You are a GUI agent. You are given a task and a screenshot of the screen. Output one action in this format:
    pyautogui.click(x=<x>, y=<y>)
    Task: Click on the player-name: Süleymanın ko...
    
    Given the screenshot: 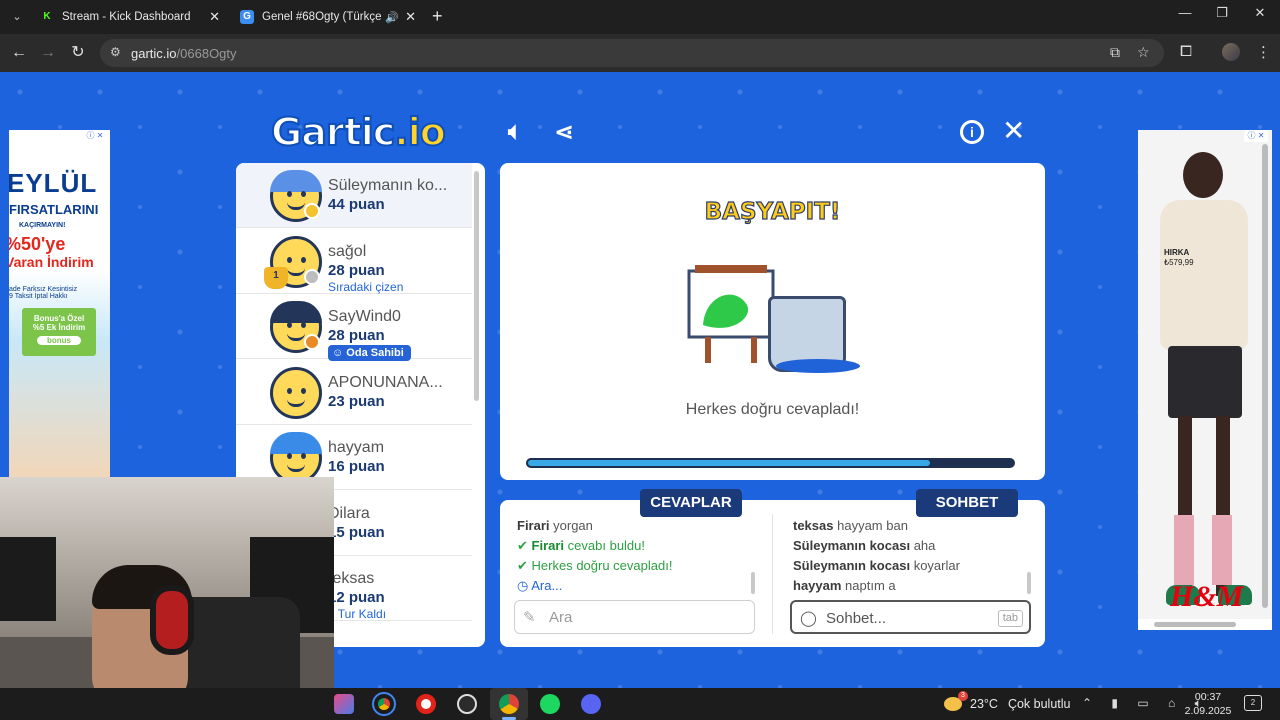 What is the action you would take?
    pyautogui.click(x=388, y=185)
    